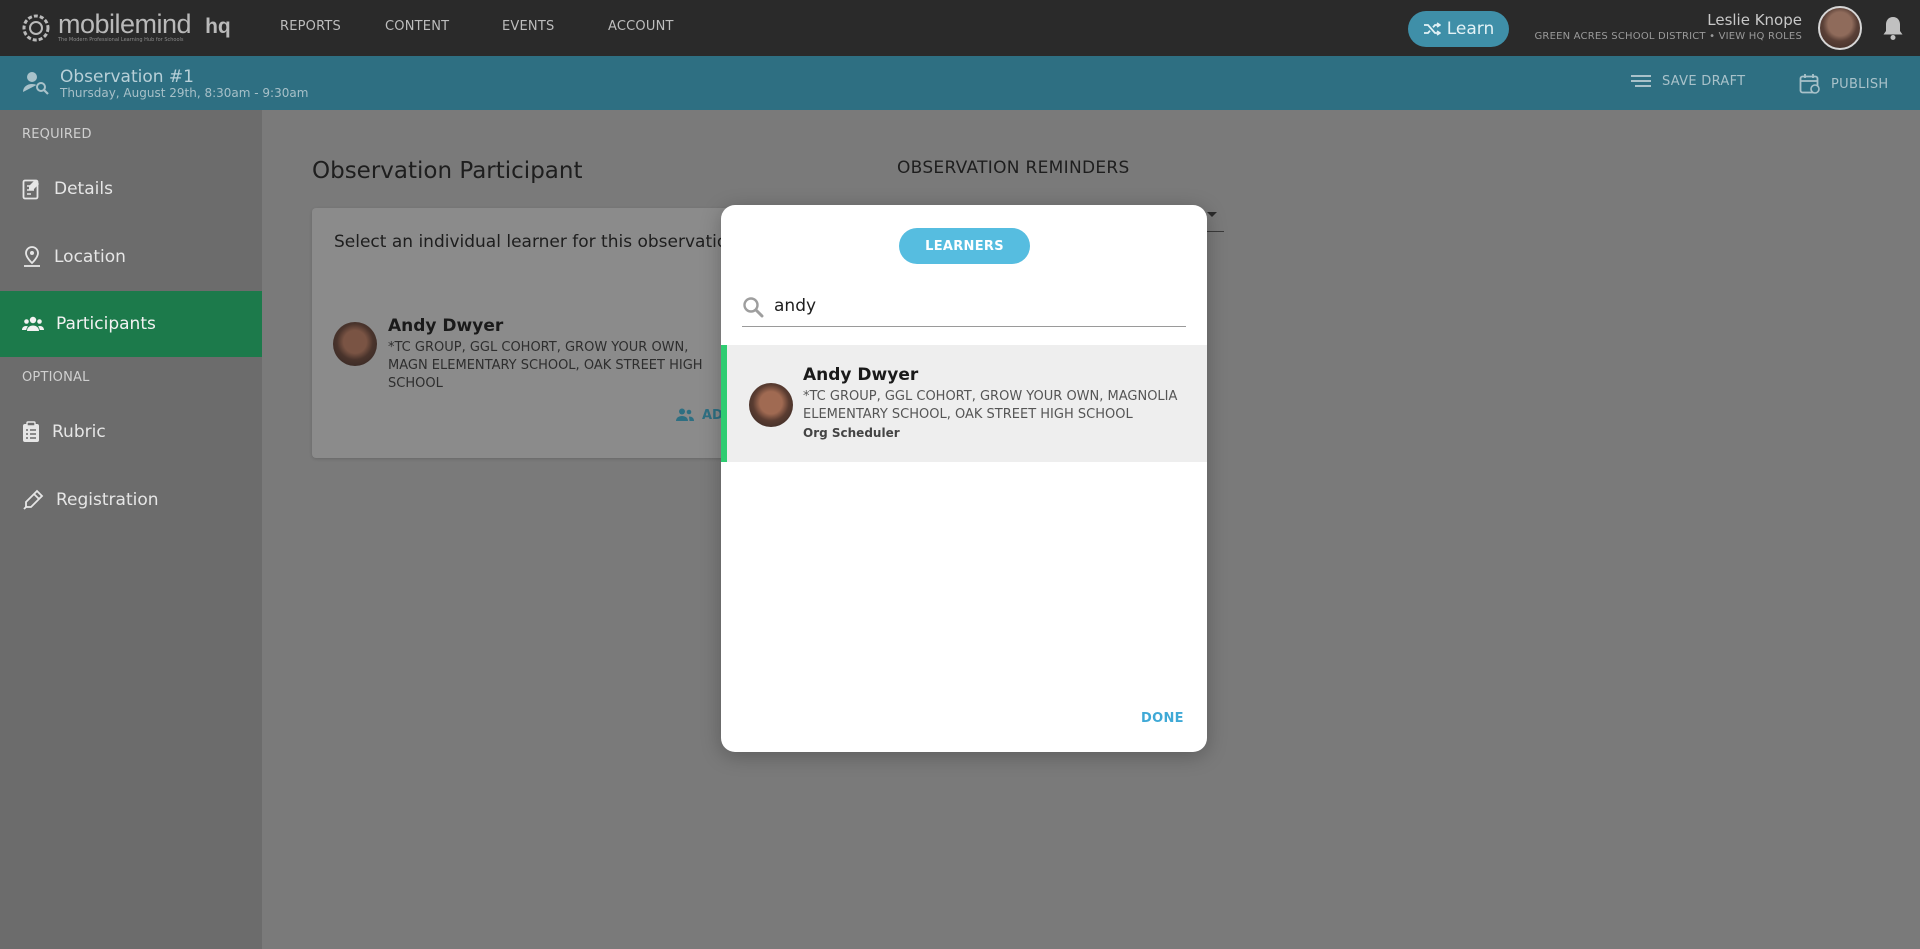 The width and height of the screenshot is (1920, 949). I want to click on bell-icon, so click(1893, 28).